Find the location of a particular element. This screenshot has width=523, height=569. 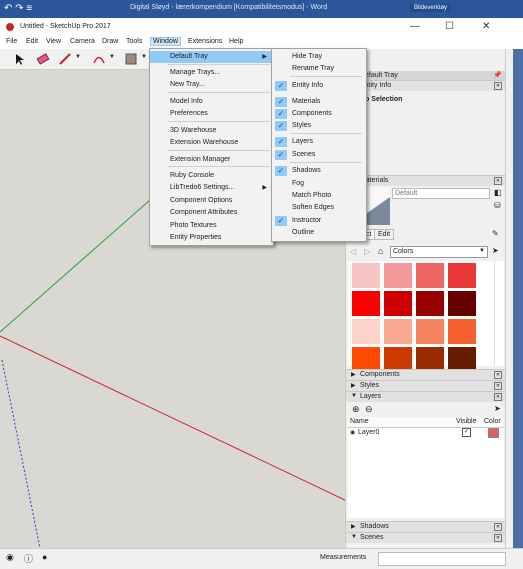

window-menu-item-default-tray: Default Tray ▶ is located at coordinates (211, 57).